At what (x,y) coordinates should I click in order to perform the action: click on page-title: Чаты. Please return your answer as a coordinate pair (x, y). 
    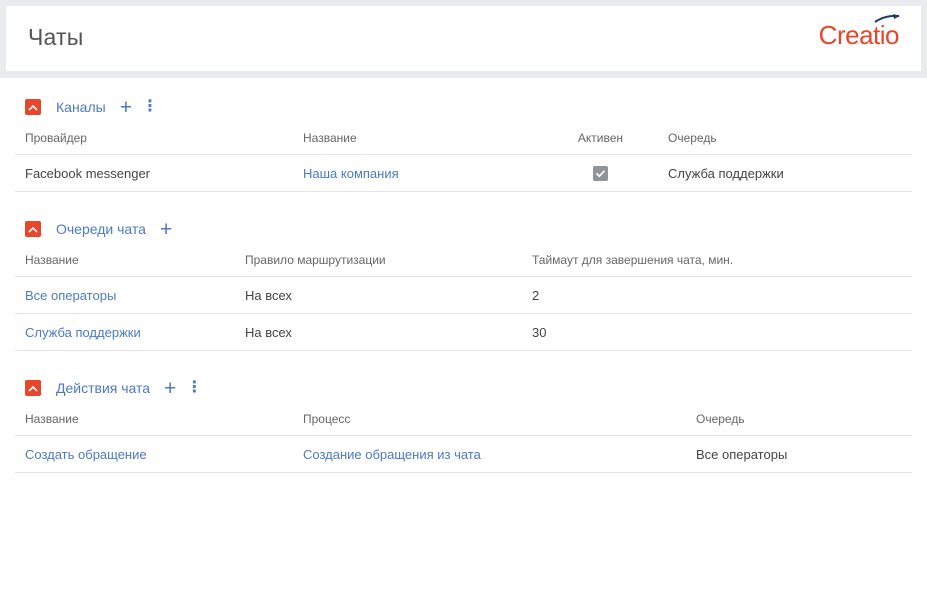
    Looking at the image, I should click on (56, 37).